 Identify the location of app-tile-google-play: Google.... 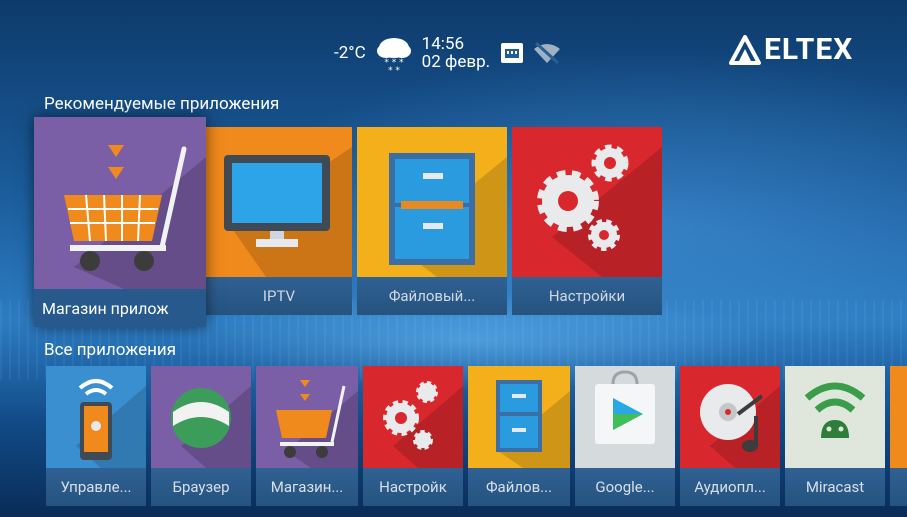
(625, 436).